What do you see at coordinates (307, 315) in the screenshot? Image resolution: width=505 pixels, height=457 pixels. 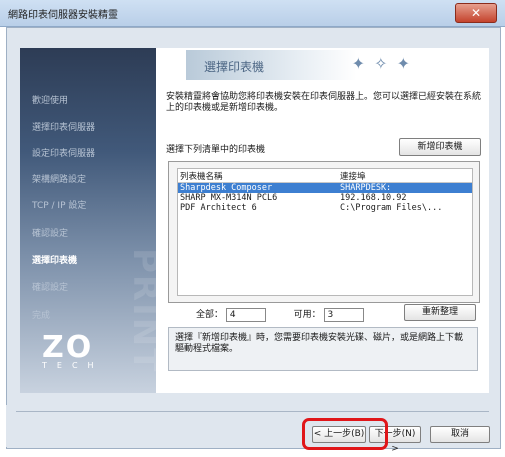 I see `available-label: 可用：` at bounding box center [307, 315].